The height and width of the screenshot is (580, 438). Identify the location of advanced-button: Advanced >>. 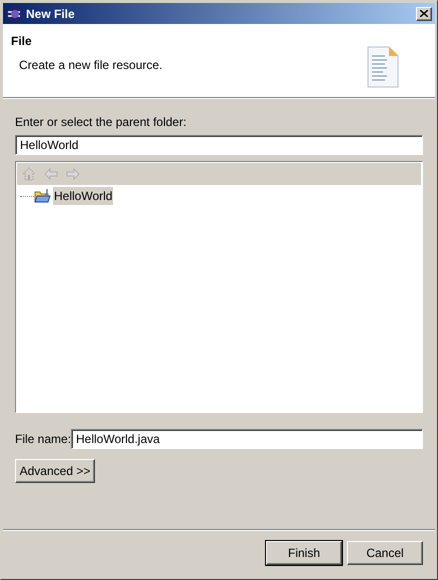
(55, 471).